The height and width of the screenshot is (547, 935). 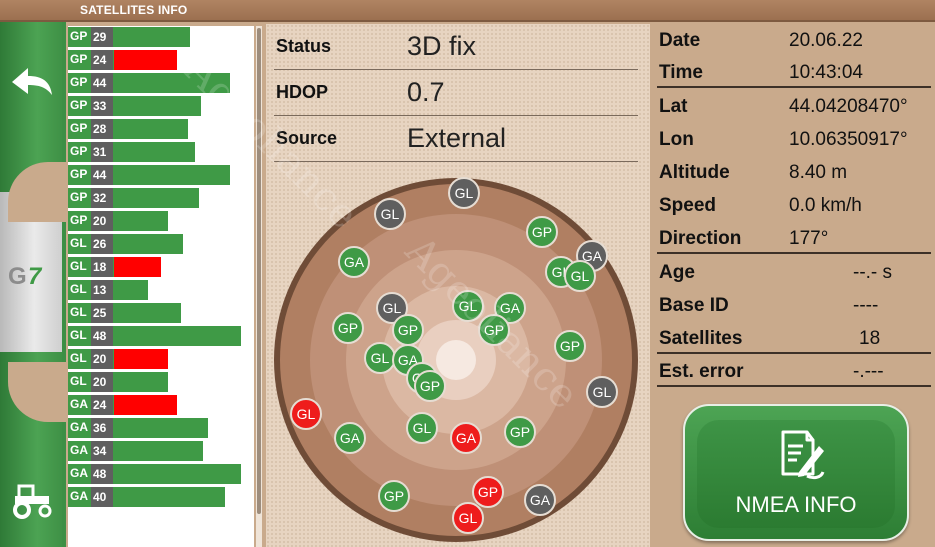 I want to click on satellite-row: GP 31, so click(x=161, y=151).